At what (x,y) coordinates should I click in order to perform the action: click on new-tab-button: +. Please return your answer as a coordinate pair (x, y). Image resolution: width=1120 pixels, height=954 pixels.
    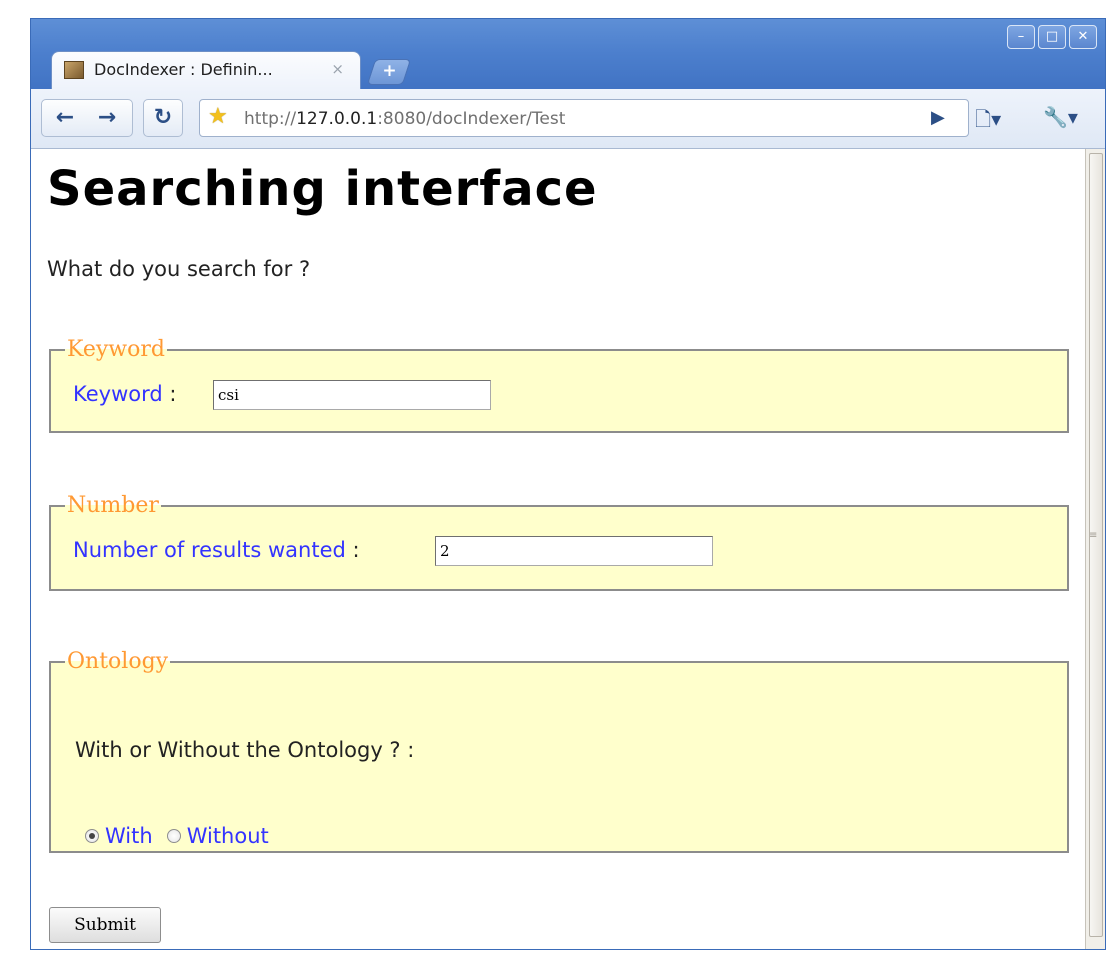
    Looking at the image, I should click on (389, 72).